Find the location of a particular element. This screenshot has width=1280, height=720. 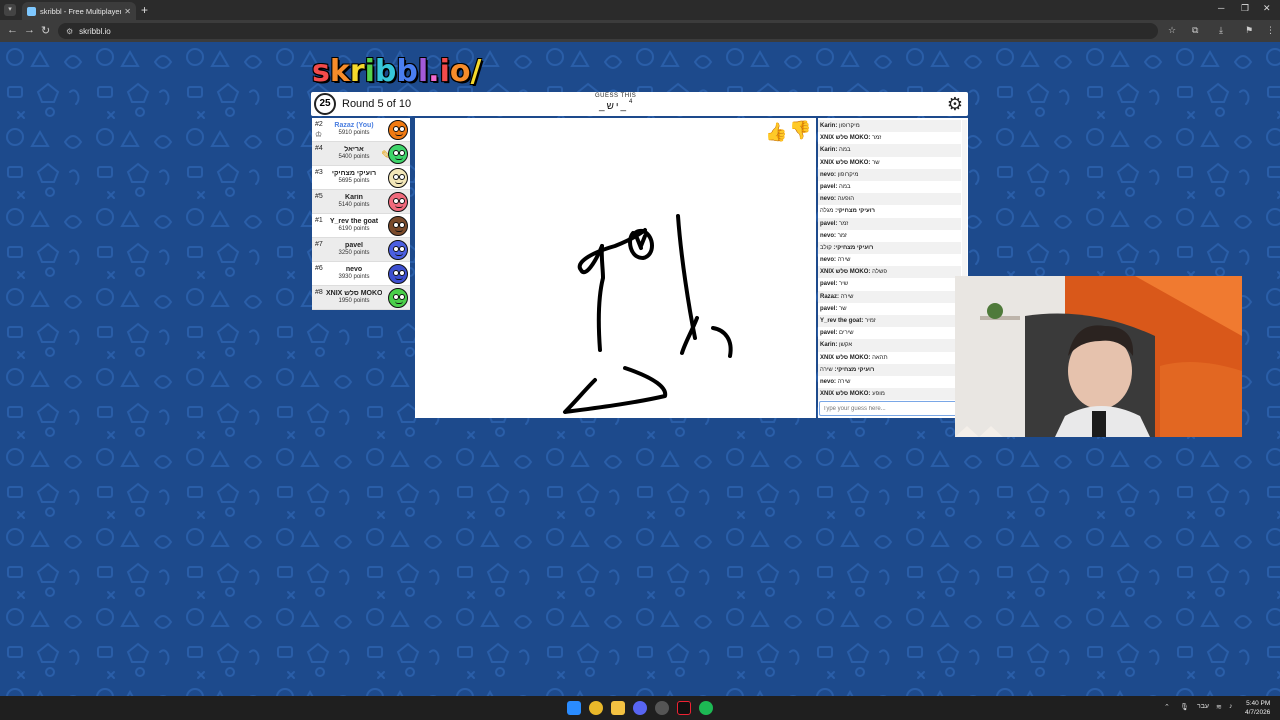

menu-icon: ⋮ is located at coordinates (1270, 30).